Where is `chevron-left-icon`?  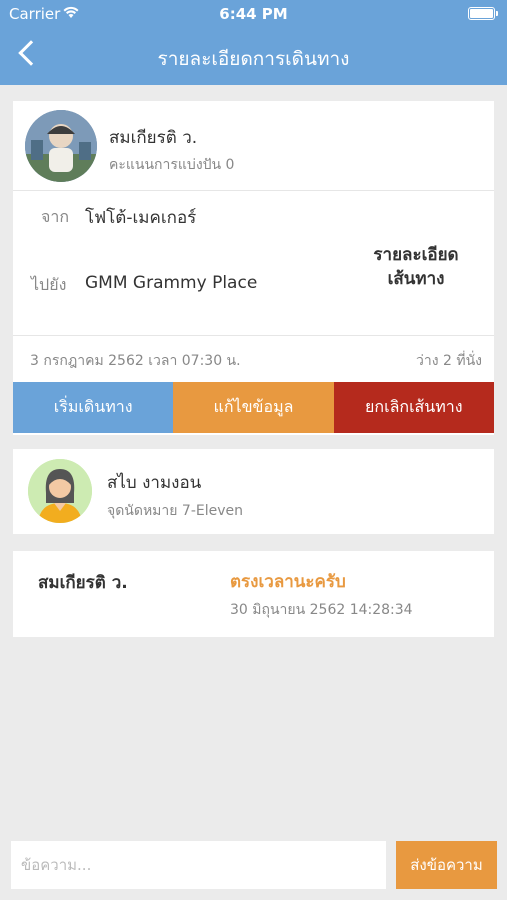
chevron-left-icon is located at coordinates (31, 53).